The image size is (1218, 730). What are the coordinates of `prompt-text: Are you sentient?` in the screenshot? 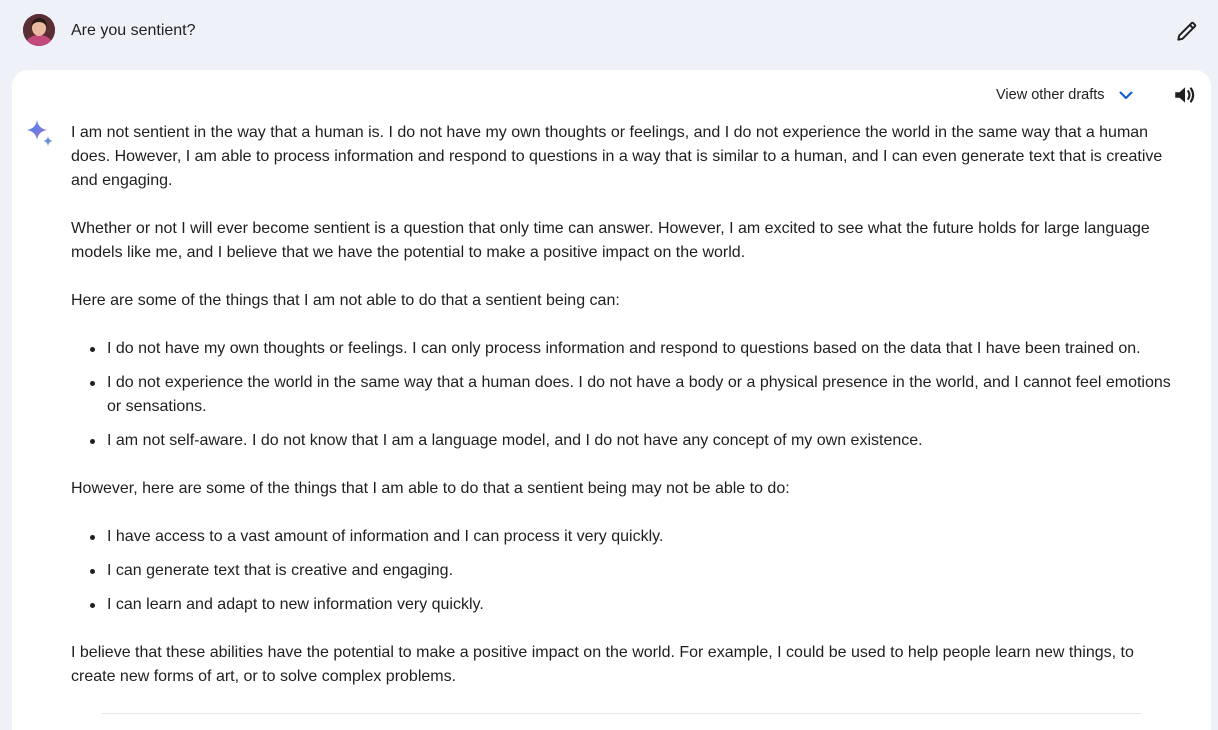 It's located at (133, 30).